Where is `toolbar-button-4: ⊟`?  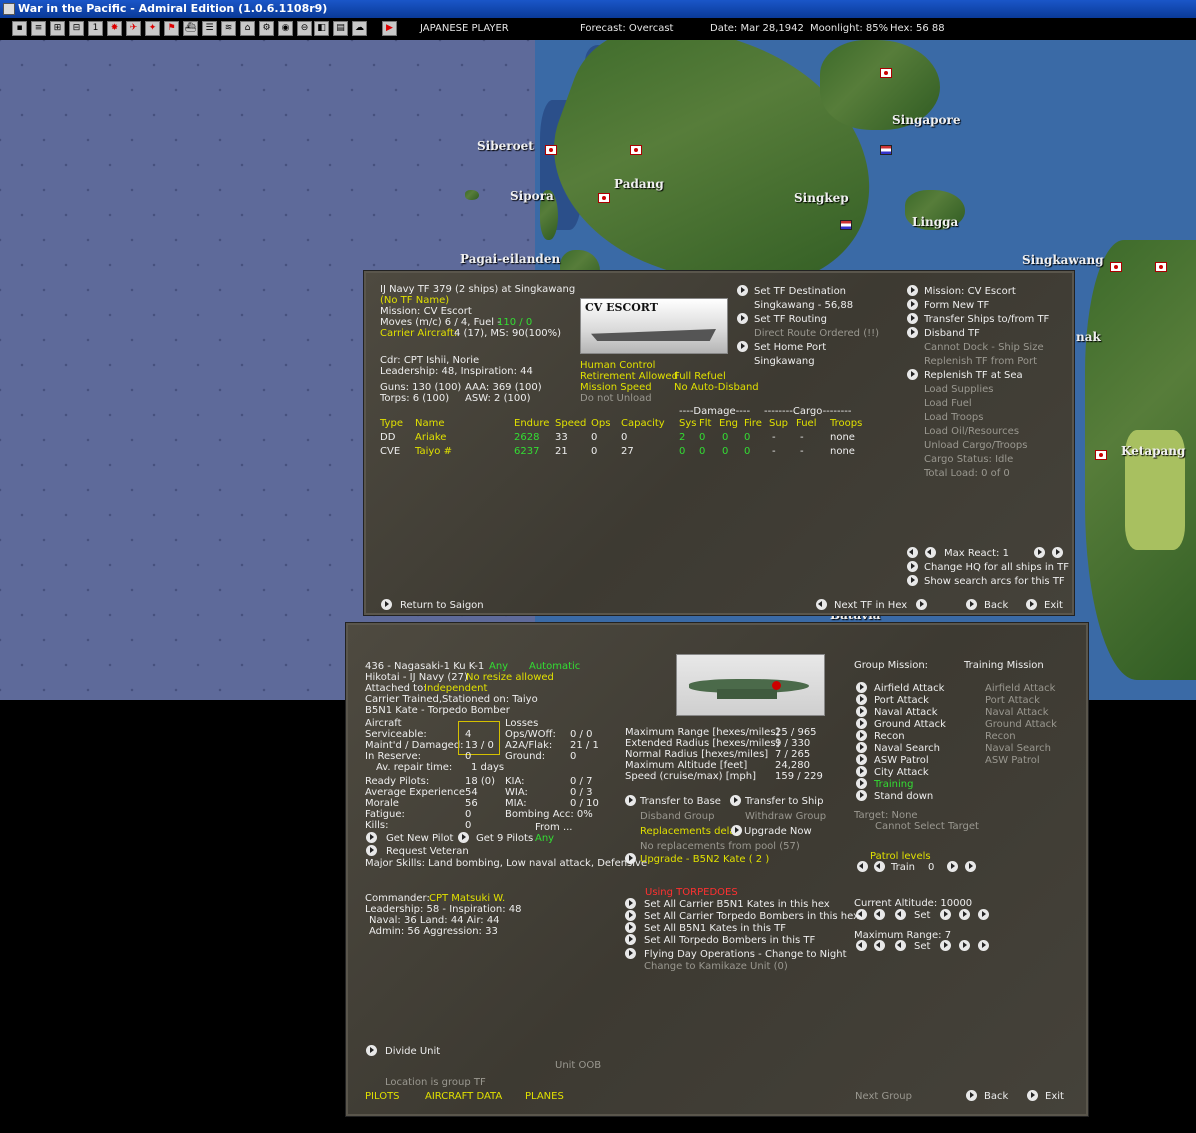
toolbar-button-4: ⊟ is located at coordinates (76, 28).